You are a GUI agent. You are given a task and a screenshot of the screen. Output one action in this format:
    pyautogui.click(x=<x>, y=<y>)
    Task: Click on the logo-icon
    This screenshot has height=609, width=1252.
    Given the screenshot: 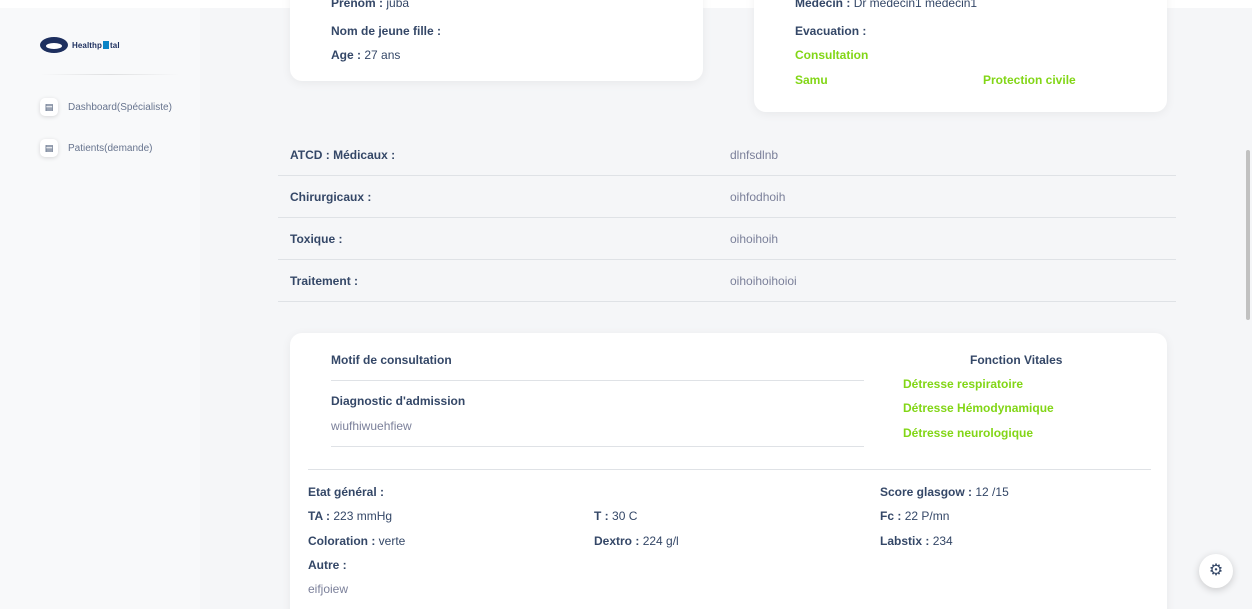 What is the action you would take?
    pyautogui.click(x=54, y=45)
    